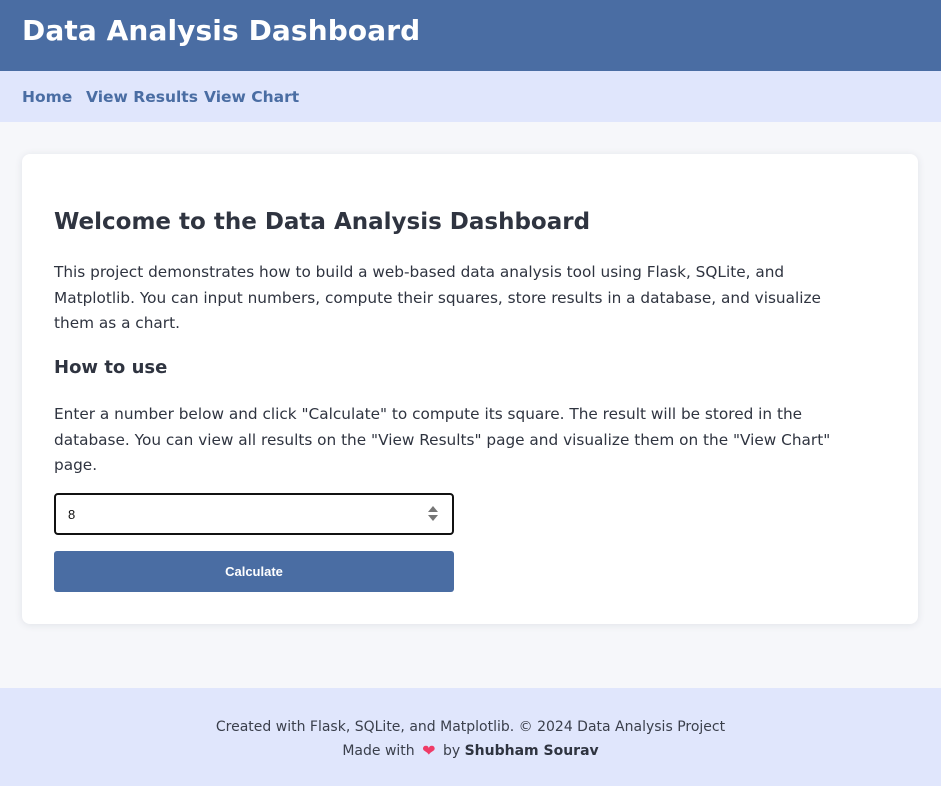 Image resolution: width=941 pixels, height=786 pixels. I want to click on spinner-down-icon, so click(433, 518).